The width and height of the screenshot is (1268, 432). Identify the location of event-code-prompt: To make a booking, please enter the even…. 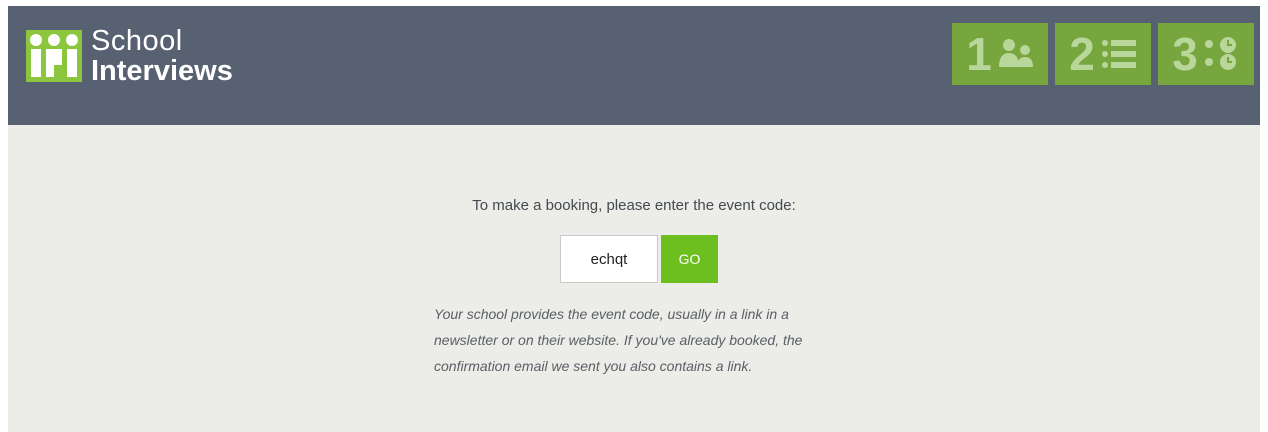
(634, 205).